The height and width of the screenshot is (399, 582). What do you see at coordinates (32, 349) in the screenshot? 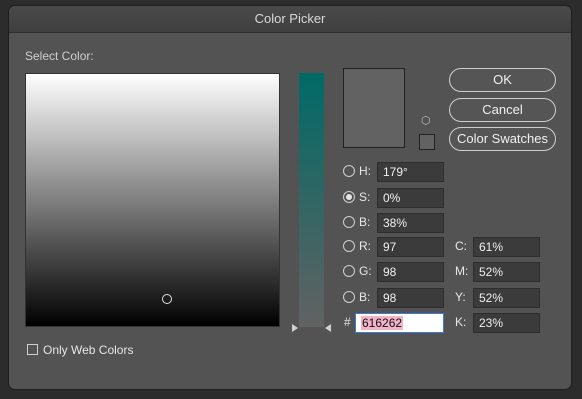
I see `only-web-colors-checkbox` at bounding box center [32, 349].